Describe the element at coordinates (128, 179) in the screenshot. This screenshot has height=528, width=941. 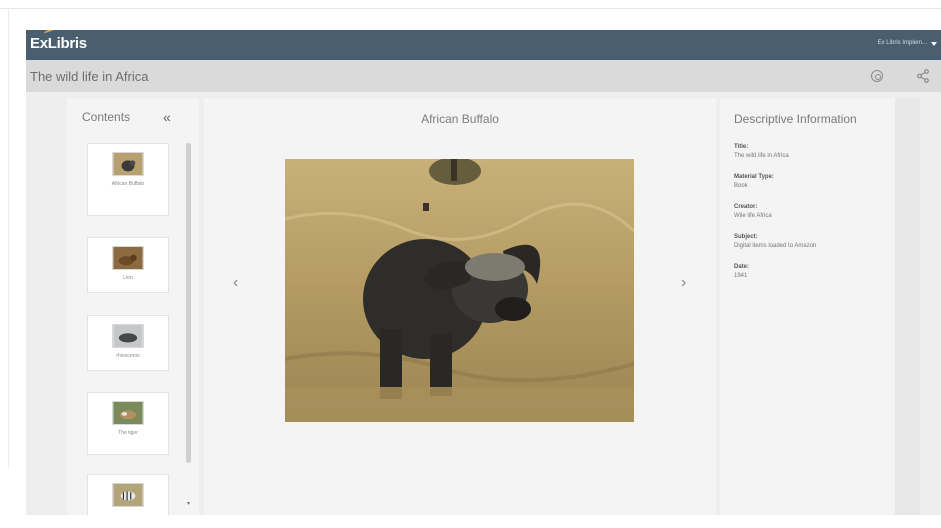
I see `contents-item-african-buffalo: African Buffalo` at that location.